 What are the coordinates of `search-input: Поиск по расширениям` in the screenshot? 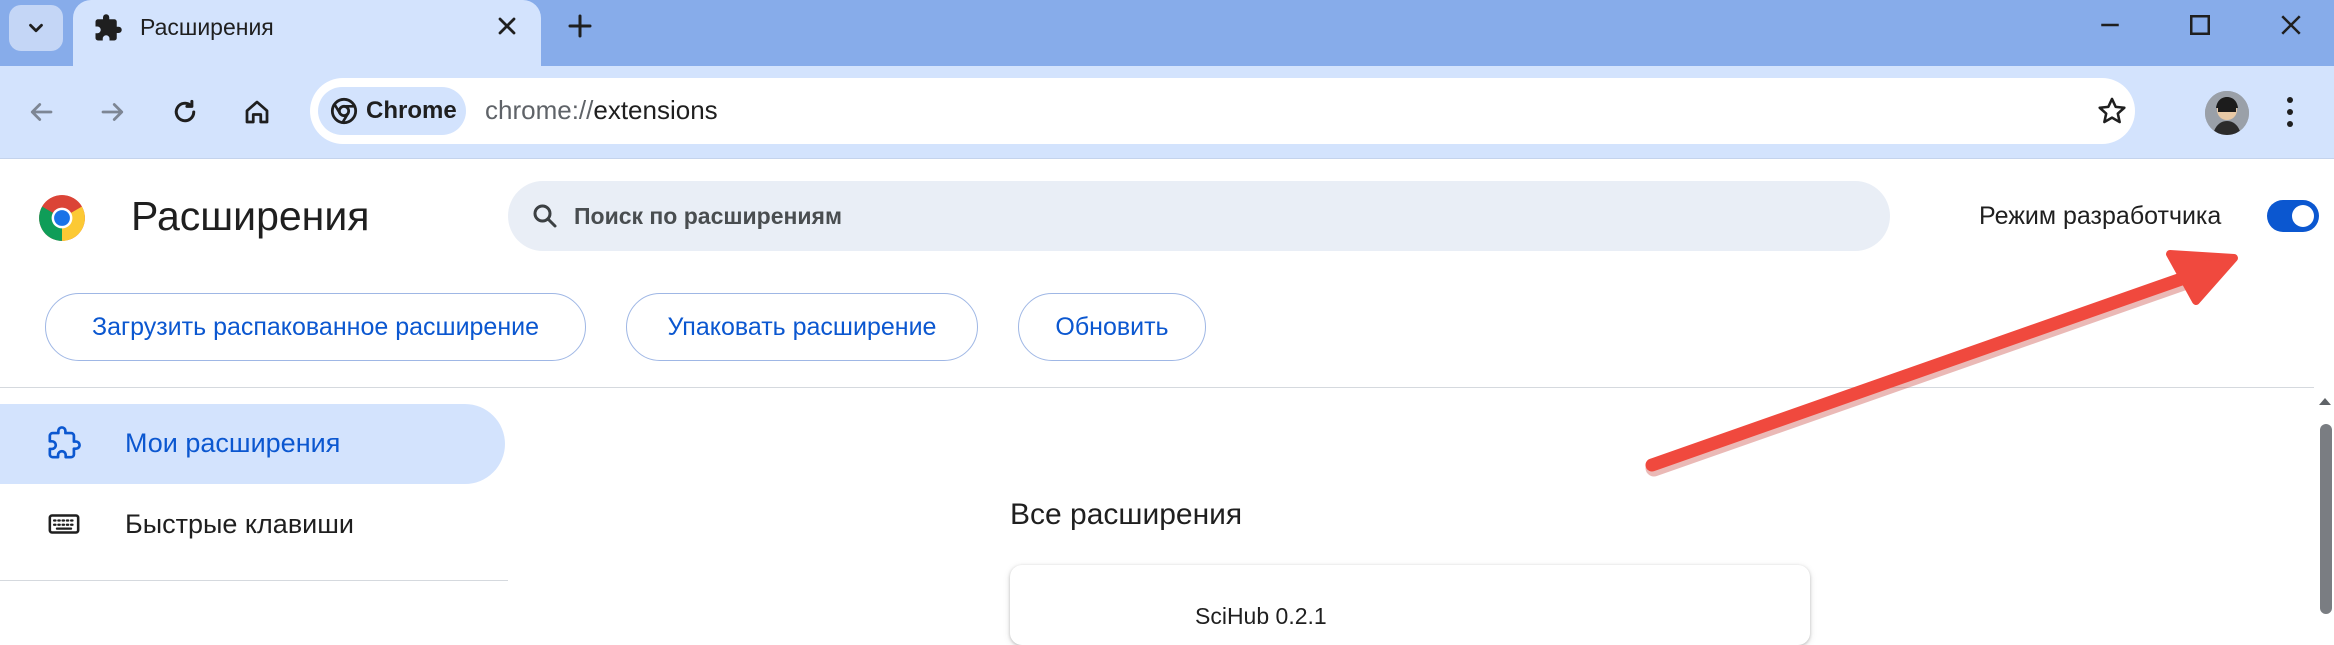 It's located at (1199, 216).